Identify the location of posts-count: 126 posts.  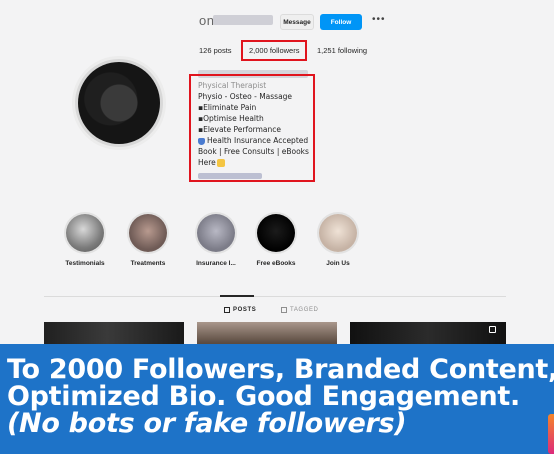
(215, 50).